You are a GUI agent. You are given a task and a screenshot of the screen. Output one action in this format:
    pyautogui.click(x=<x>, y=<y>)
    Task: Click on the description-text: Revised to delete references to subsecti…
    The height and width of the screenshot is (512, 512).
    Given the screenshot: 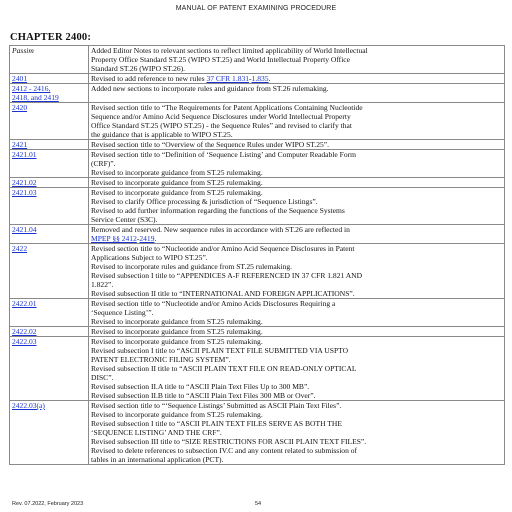 What is the action you would take?
    pyautogui.click(x=224, y=450)
    